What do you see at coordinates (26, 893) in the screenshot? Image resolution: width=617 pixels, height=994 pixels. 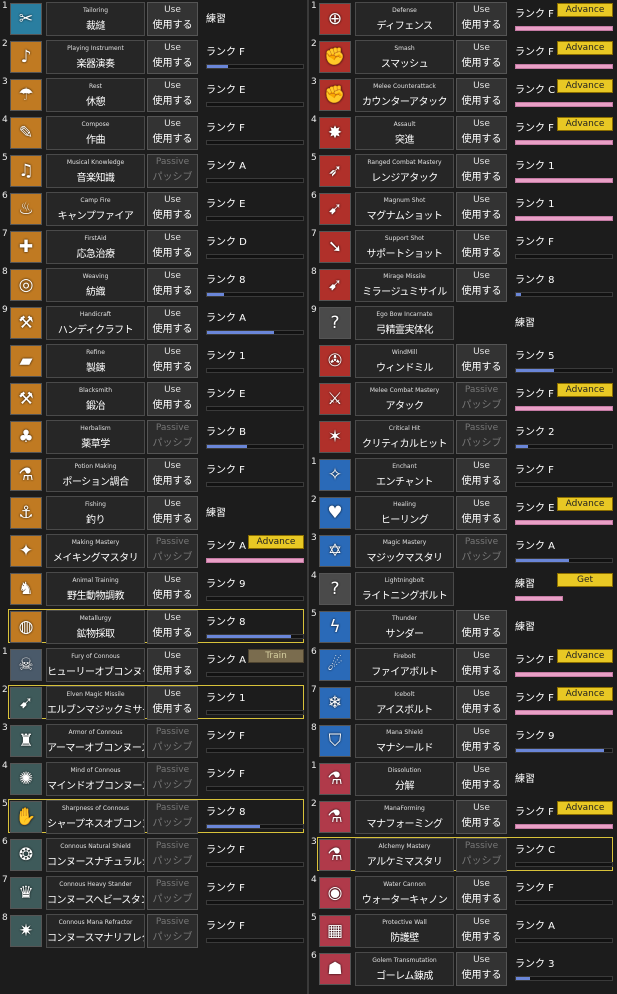 I see `heavy-stander-icon: ♛` at bounding box center [26, 893].